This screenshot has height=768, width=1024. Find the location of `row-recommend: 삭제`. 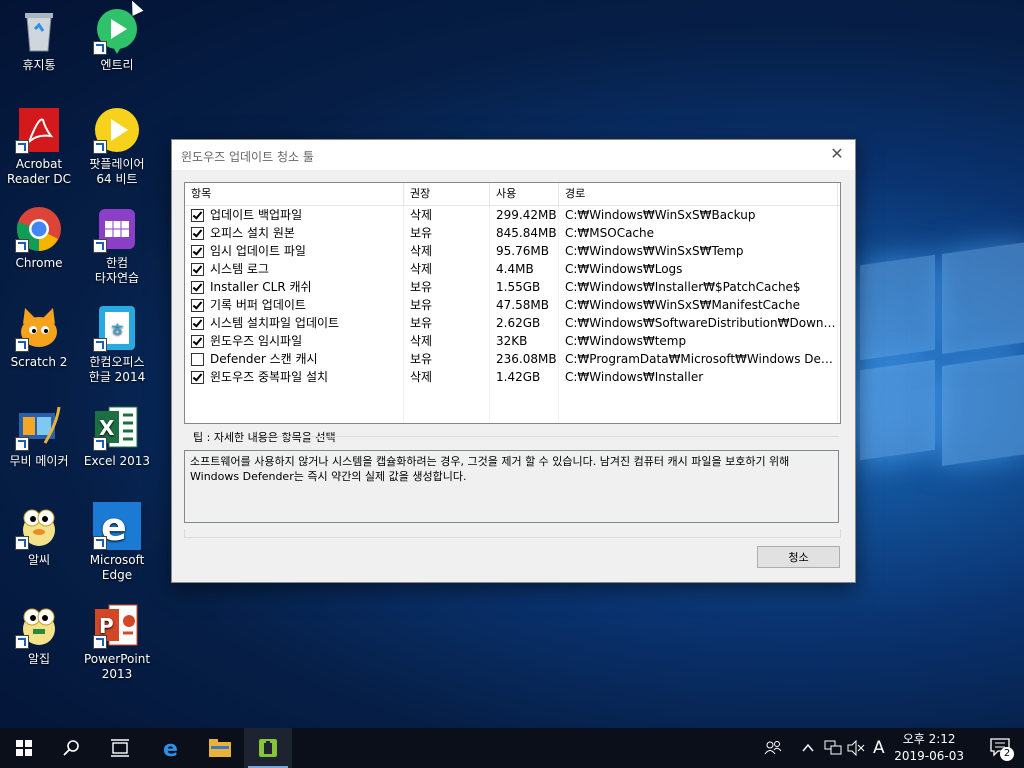

row-recommend: 삭제 is located at coordinates (447, 251).